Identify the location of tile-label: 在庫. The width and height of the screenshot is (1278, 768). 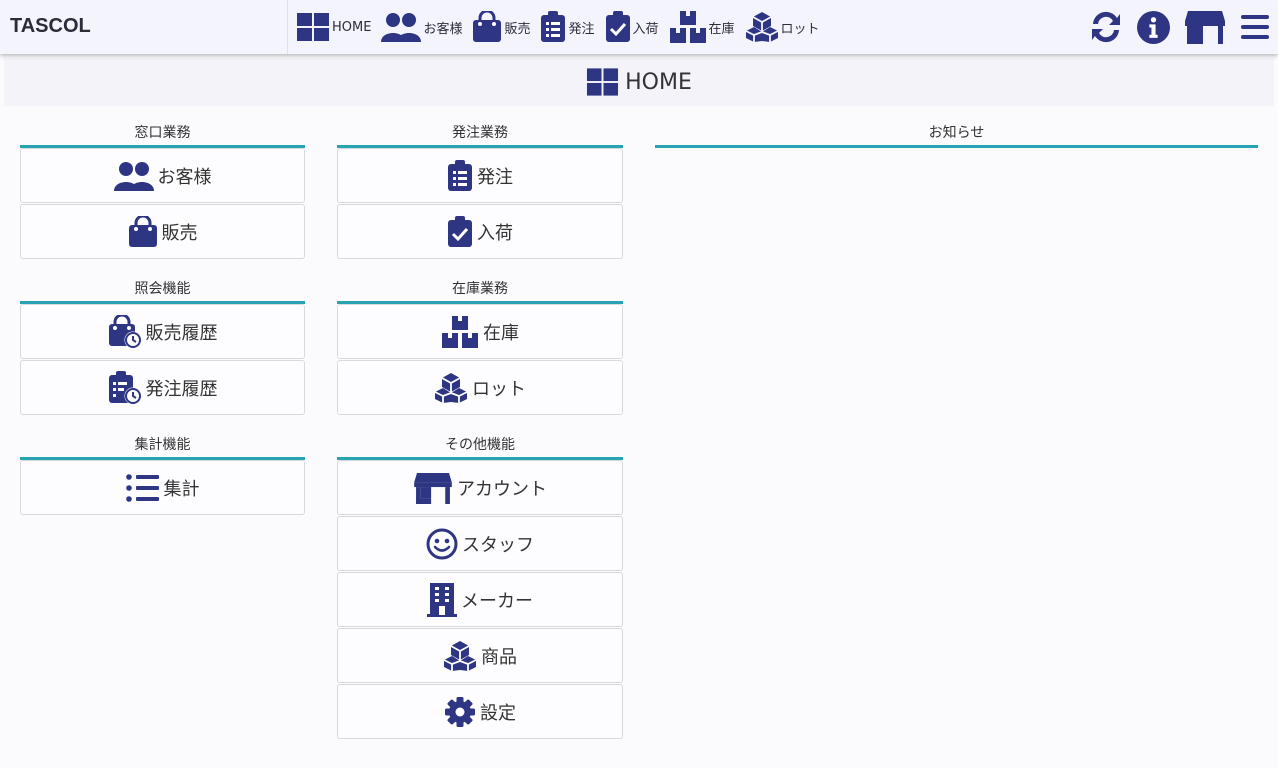
(501, 333).